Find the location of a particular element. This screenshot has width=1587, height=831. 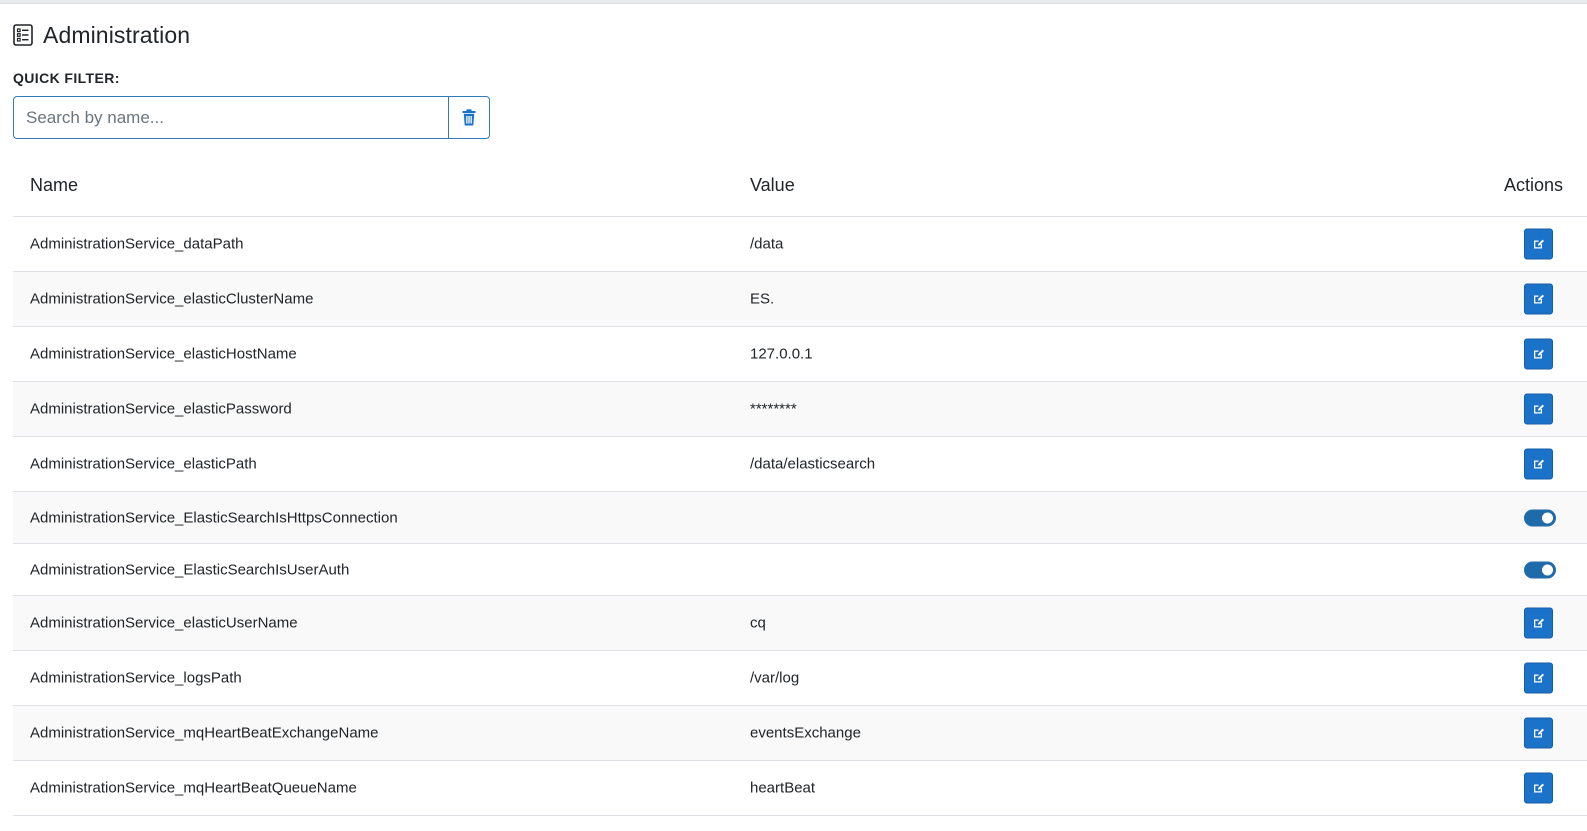

setting-value: ES. is located at coordinates (762, 299).